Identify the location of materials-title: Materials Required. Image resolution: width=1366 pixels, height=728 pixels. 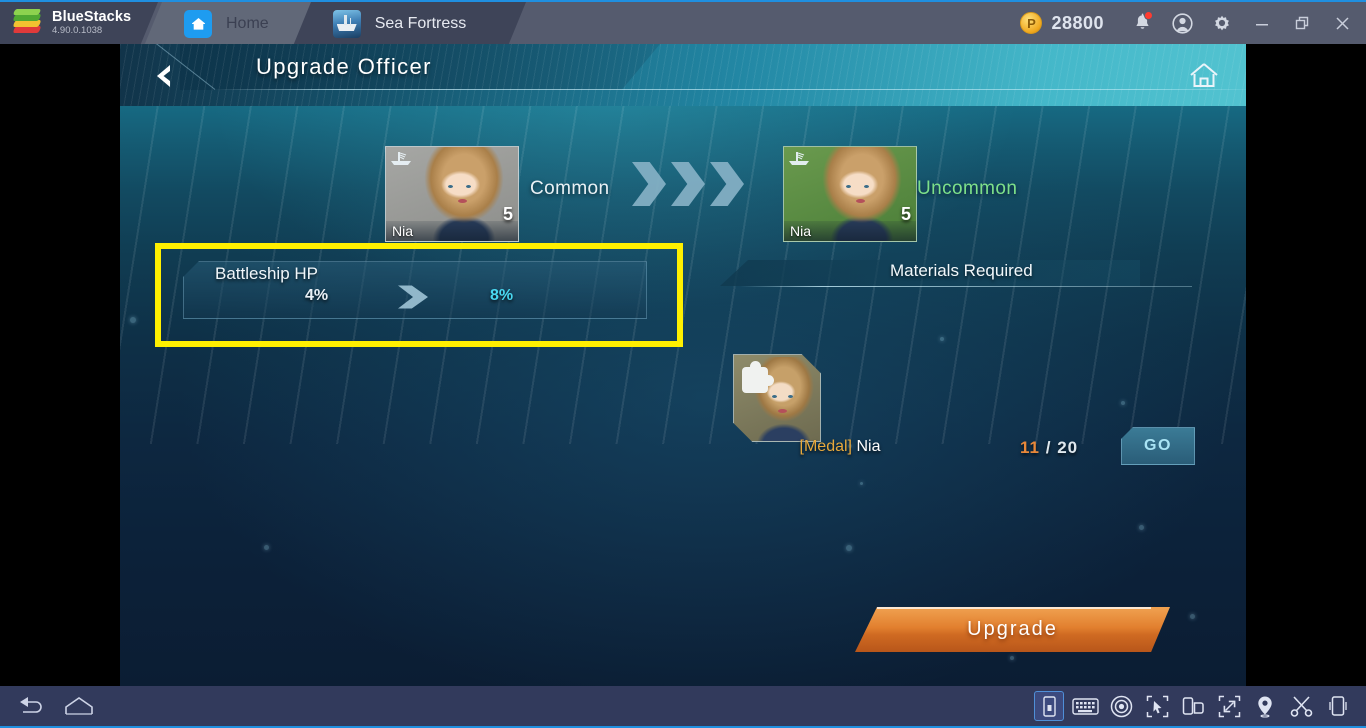
(961, 270).